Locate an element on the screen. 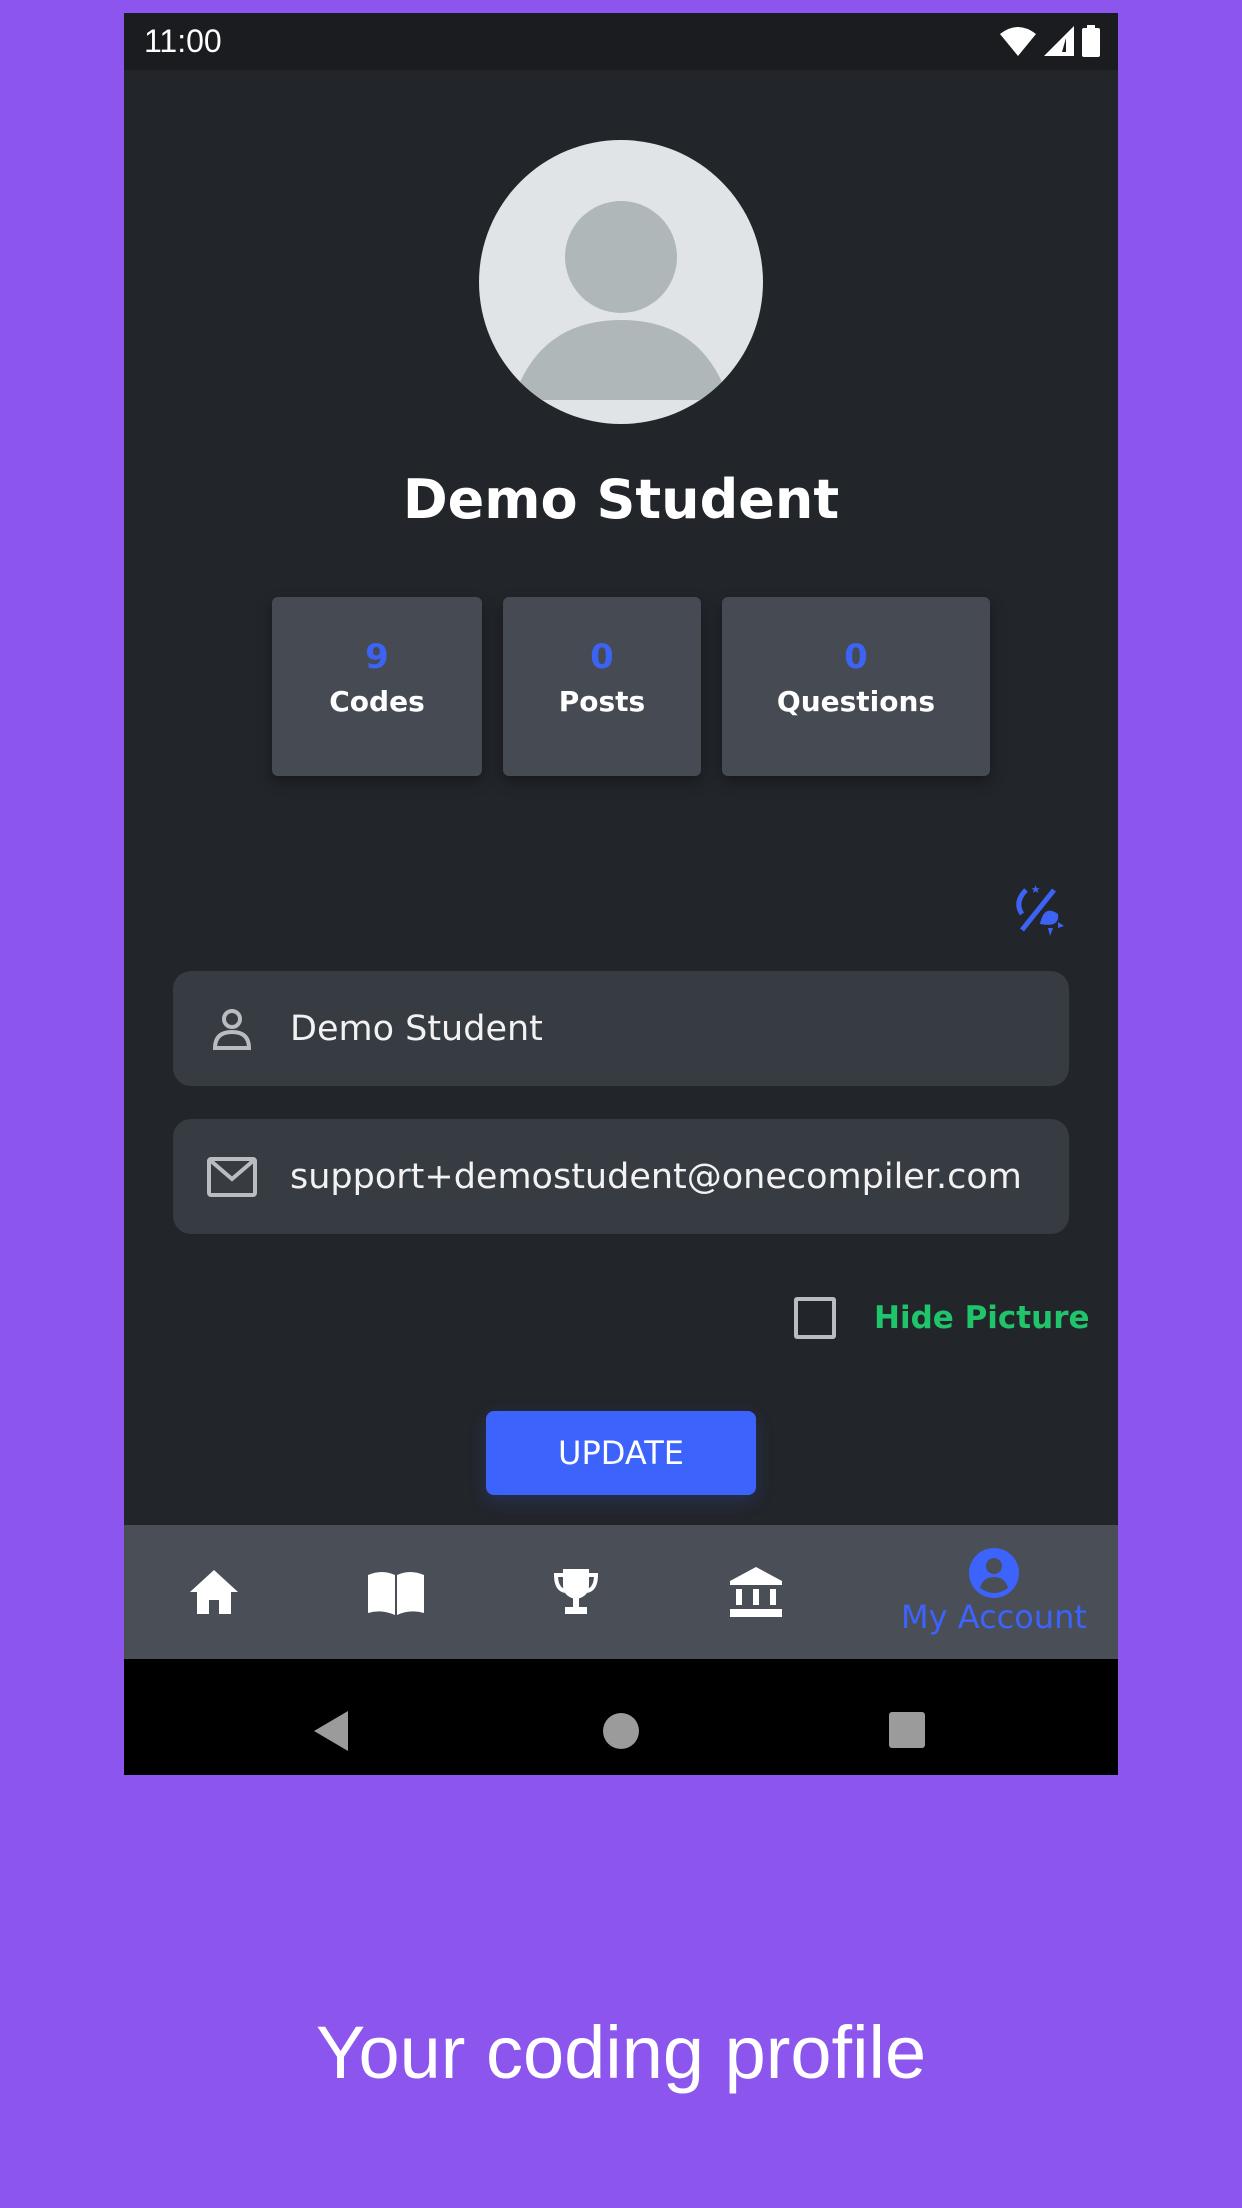 This screenshot has width=1242, height=2208. avatar is located at coordinates (621, 282).